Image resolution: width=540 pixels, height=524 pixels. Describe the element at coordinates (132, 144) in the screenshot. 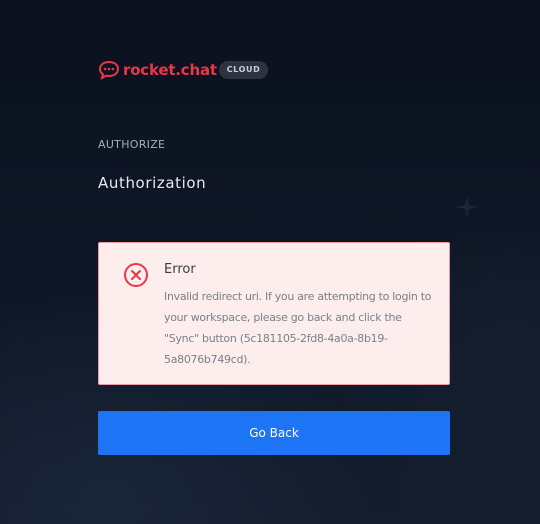

I see `section-label: AUTHORIZE` at that location.